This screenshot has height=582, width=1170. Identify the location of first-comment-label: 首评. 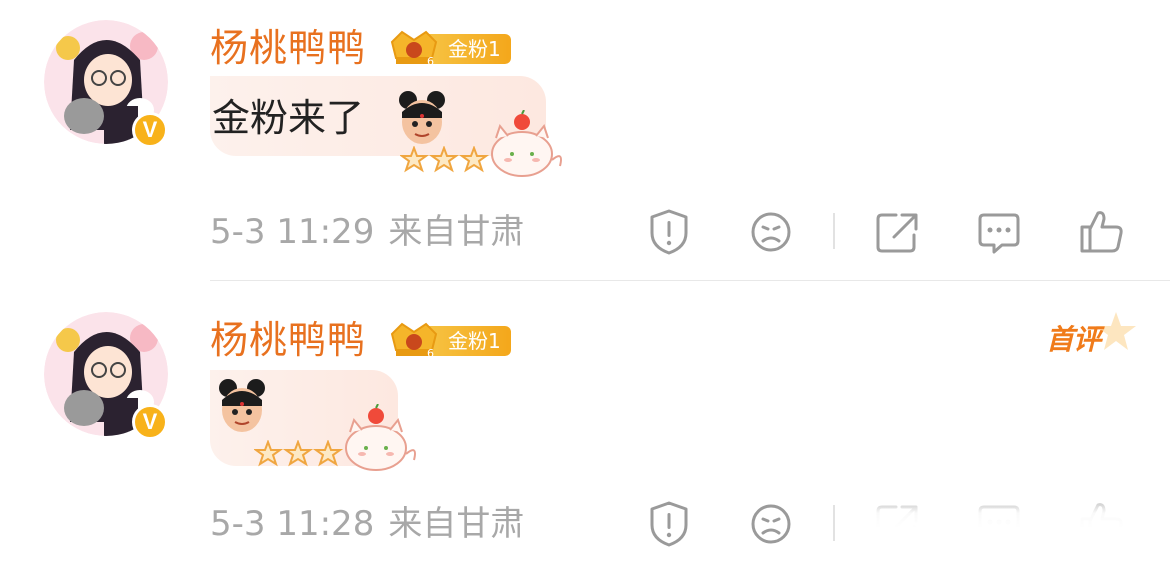
(1073, 339).